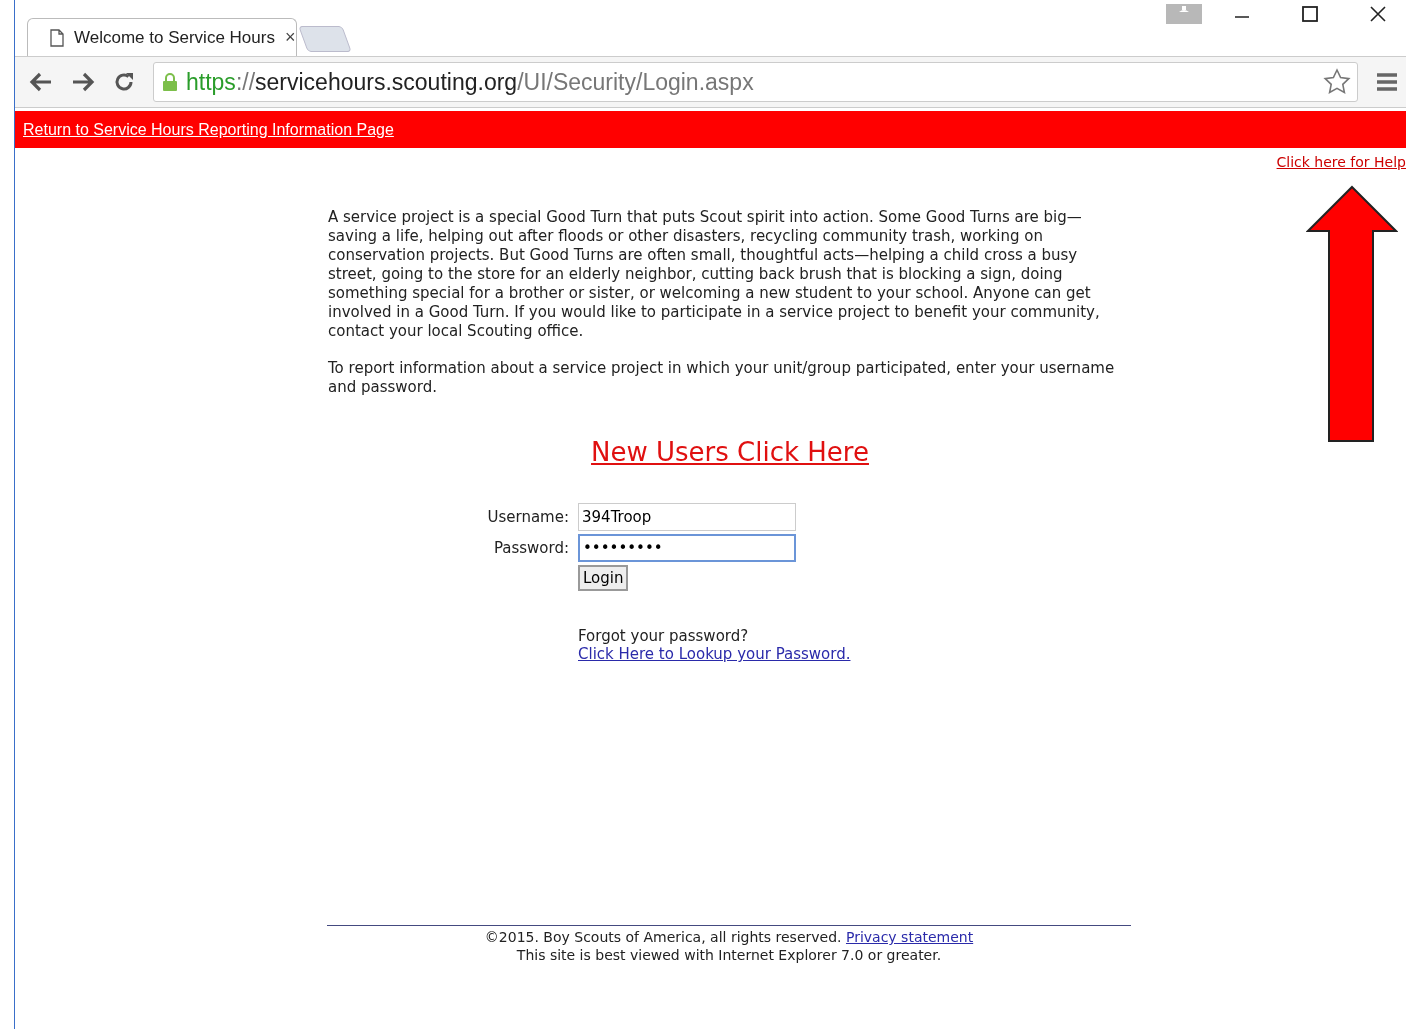 The image size is (1406, 1029). Describe the element at coordinates (687, 548) in the screenshot. I see `input-field: •••••••••` at that location.